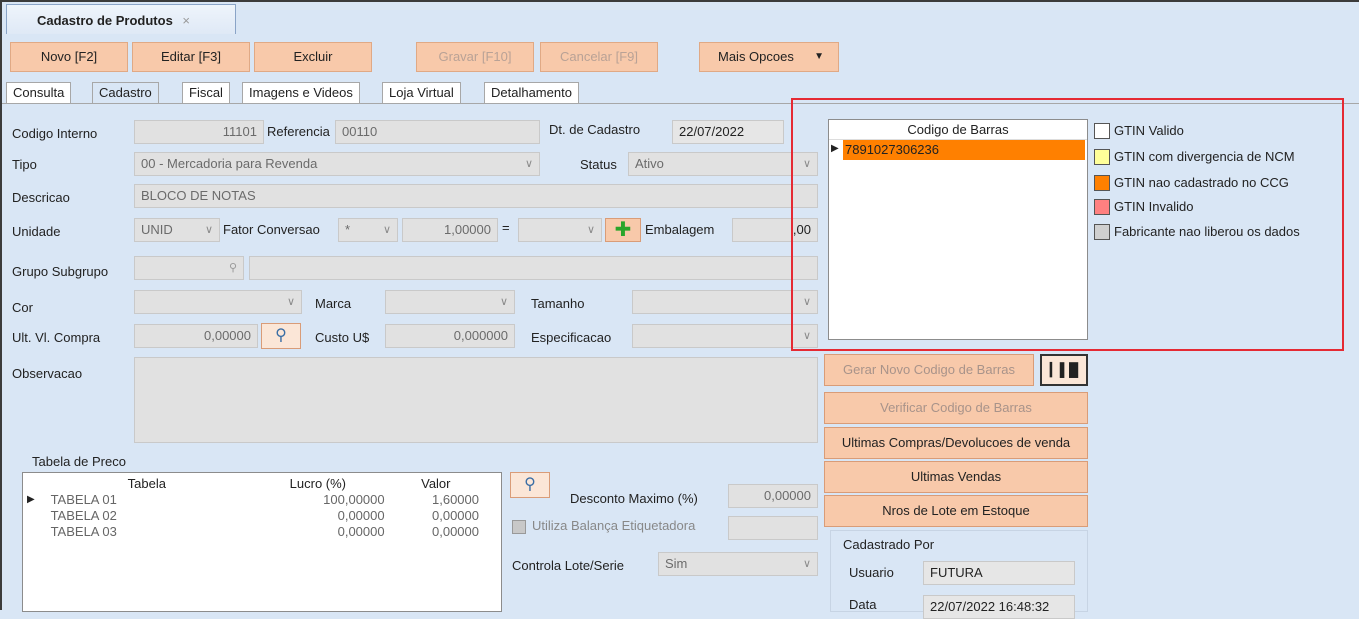  I want to click on plus-icon: ✚, so click(623, 230).